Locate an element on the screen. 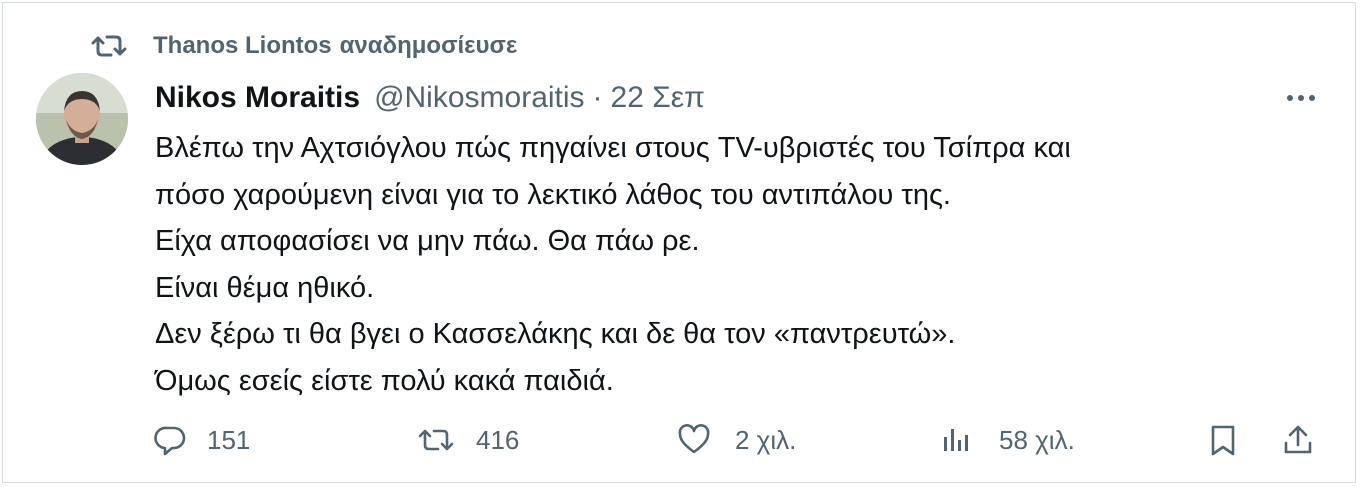  more-options-button is located at coordinates (1301, 98).